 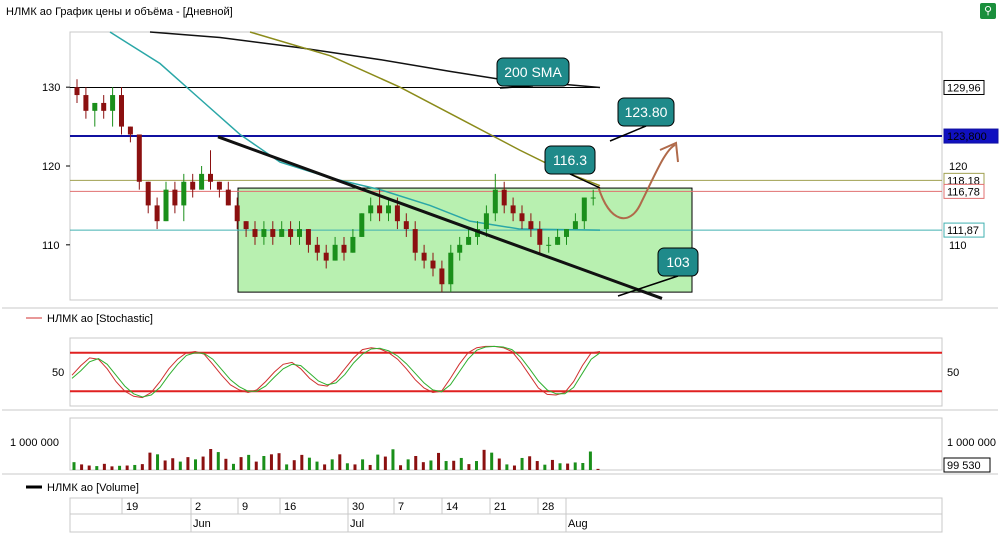 What do you see at coordinates (452, 507) in the screenshot?
I see `x-tick-day: 14` at bounding box center [452, 507].